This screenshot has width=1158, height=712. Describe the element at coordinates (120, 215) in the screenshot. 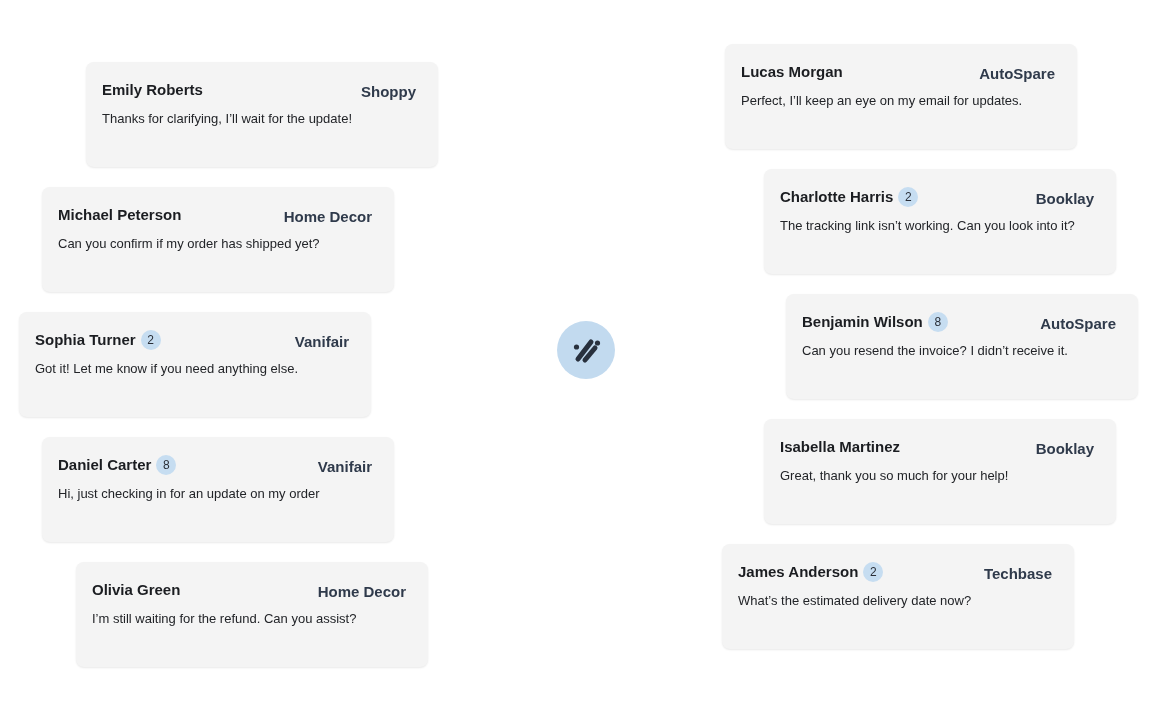

I see `contact-name: Michael Peterson` at that location.